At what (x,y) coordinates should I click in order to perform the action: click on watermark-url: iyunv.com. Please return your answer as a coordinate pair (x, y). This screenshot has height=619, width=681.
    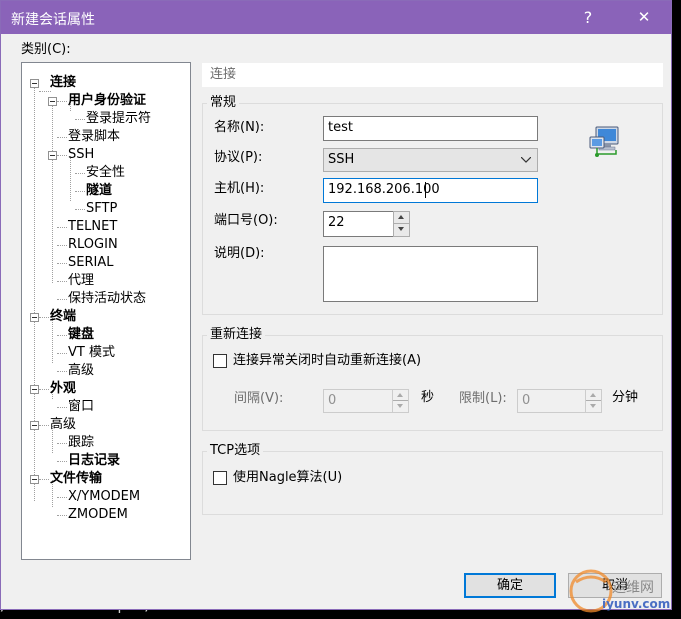
    Looking at the image, I should click on (636, 604).